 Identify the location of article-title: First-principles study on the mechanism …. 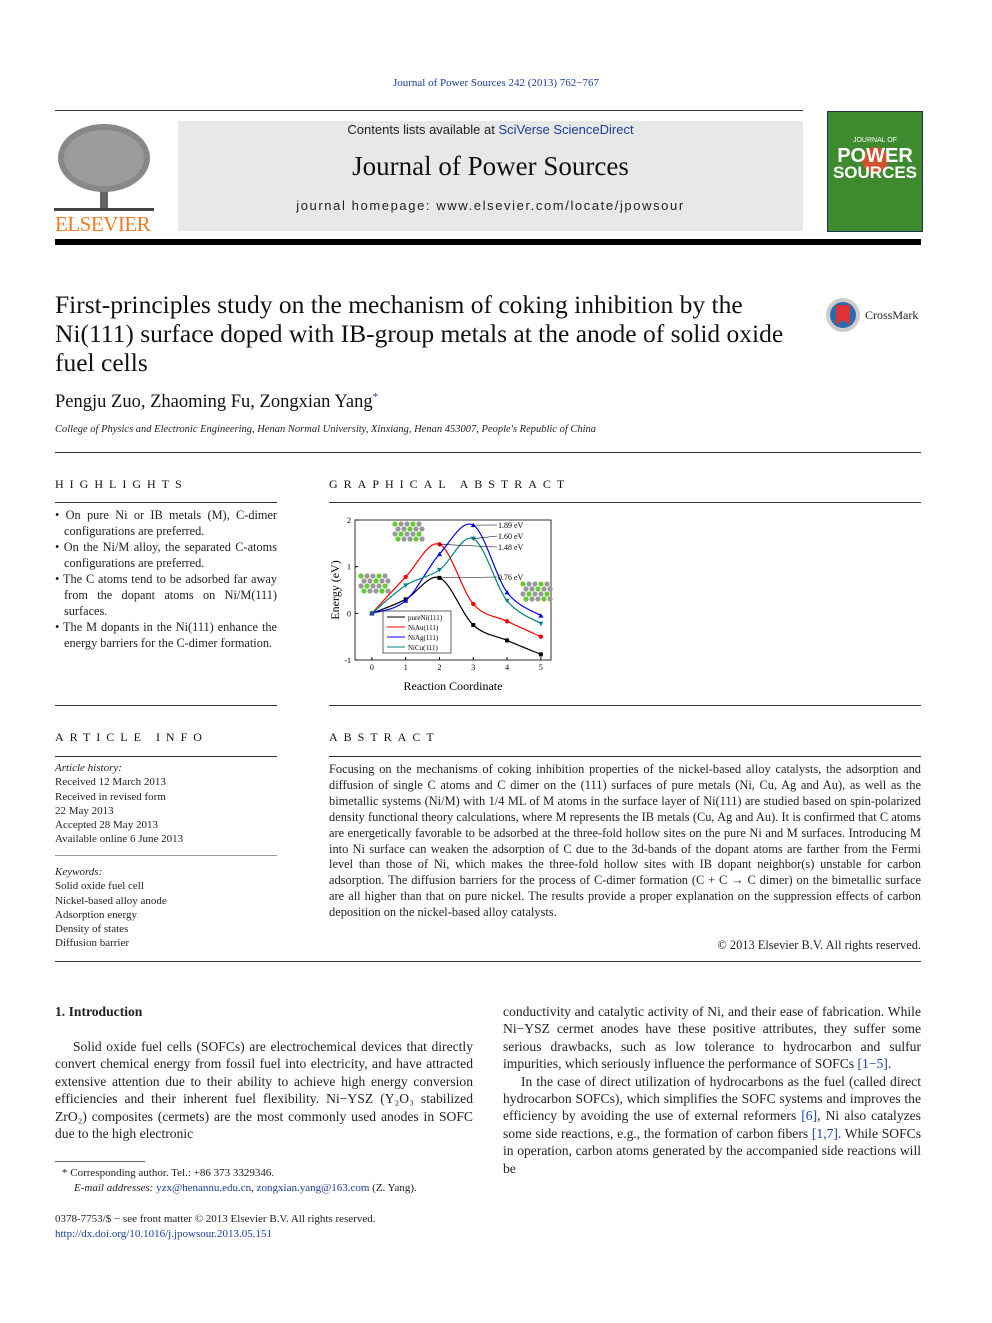
(419, 333).